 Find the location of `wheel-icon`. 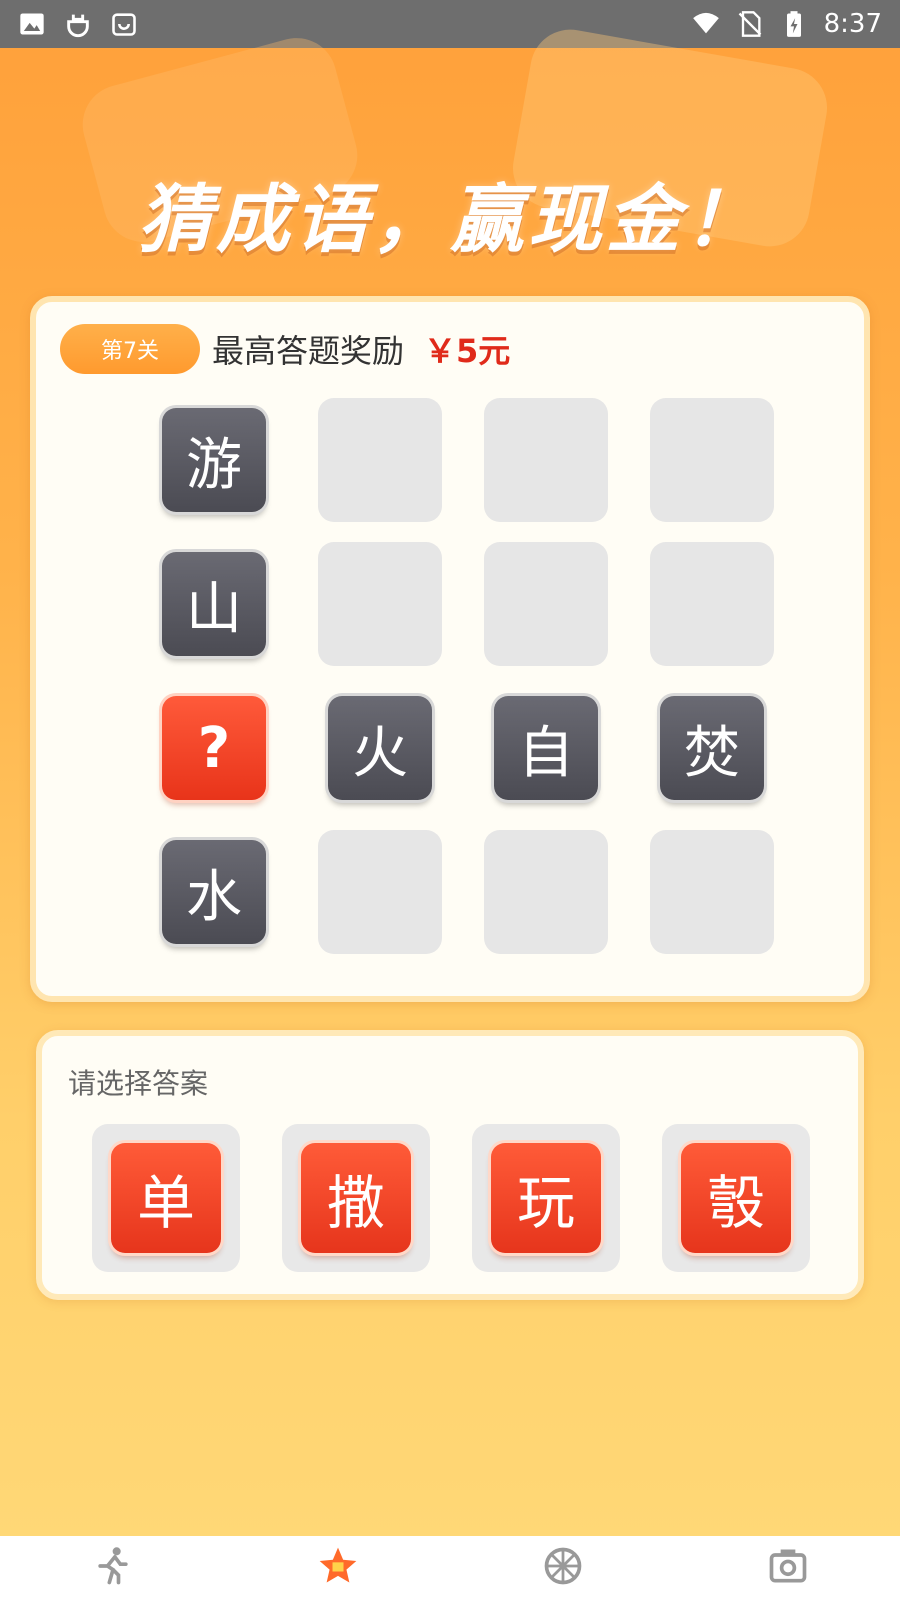

wheel-icon is located at coordinates (563, 1568).